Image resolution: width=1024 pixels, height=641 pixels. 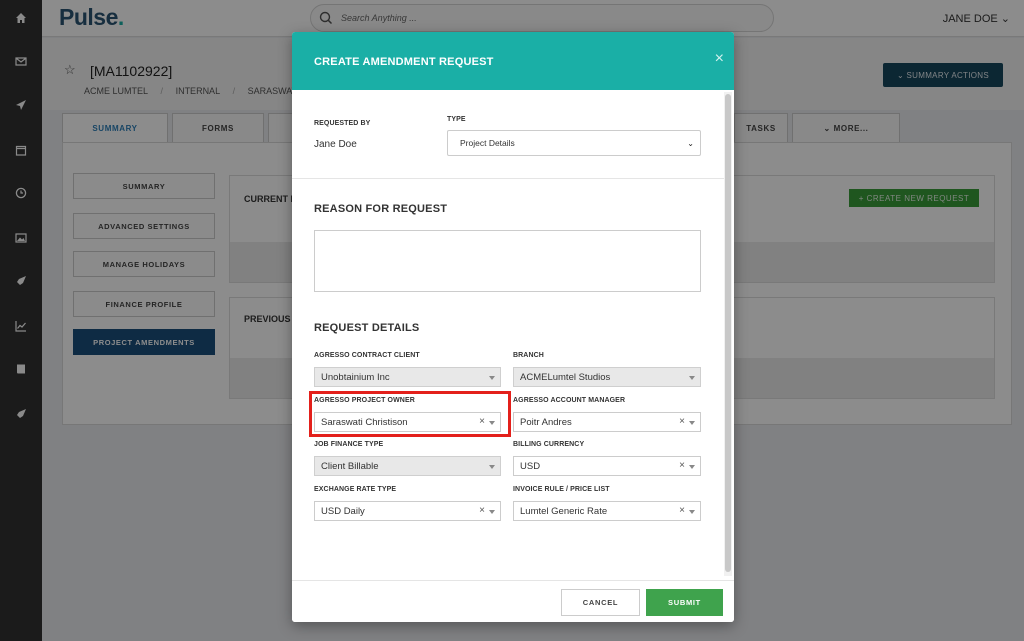 I want to click on requested-by-label: REQUESTED BY, so click(x=342, y=123).